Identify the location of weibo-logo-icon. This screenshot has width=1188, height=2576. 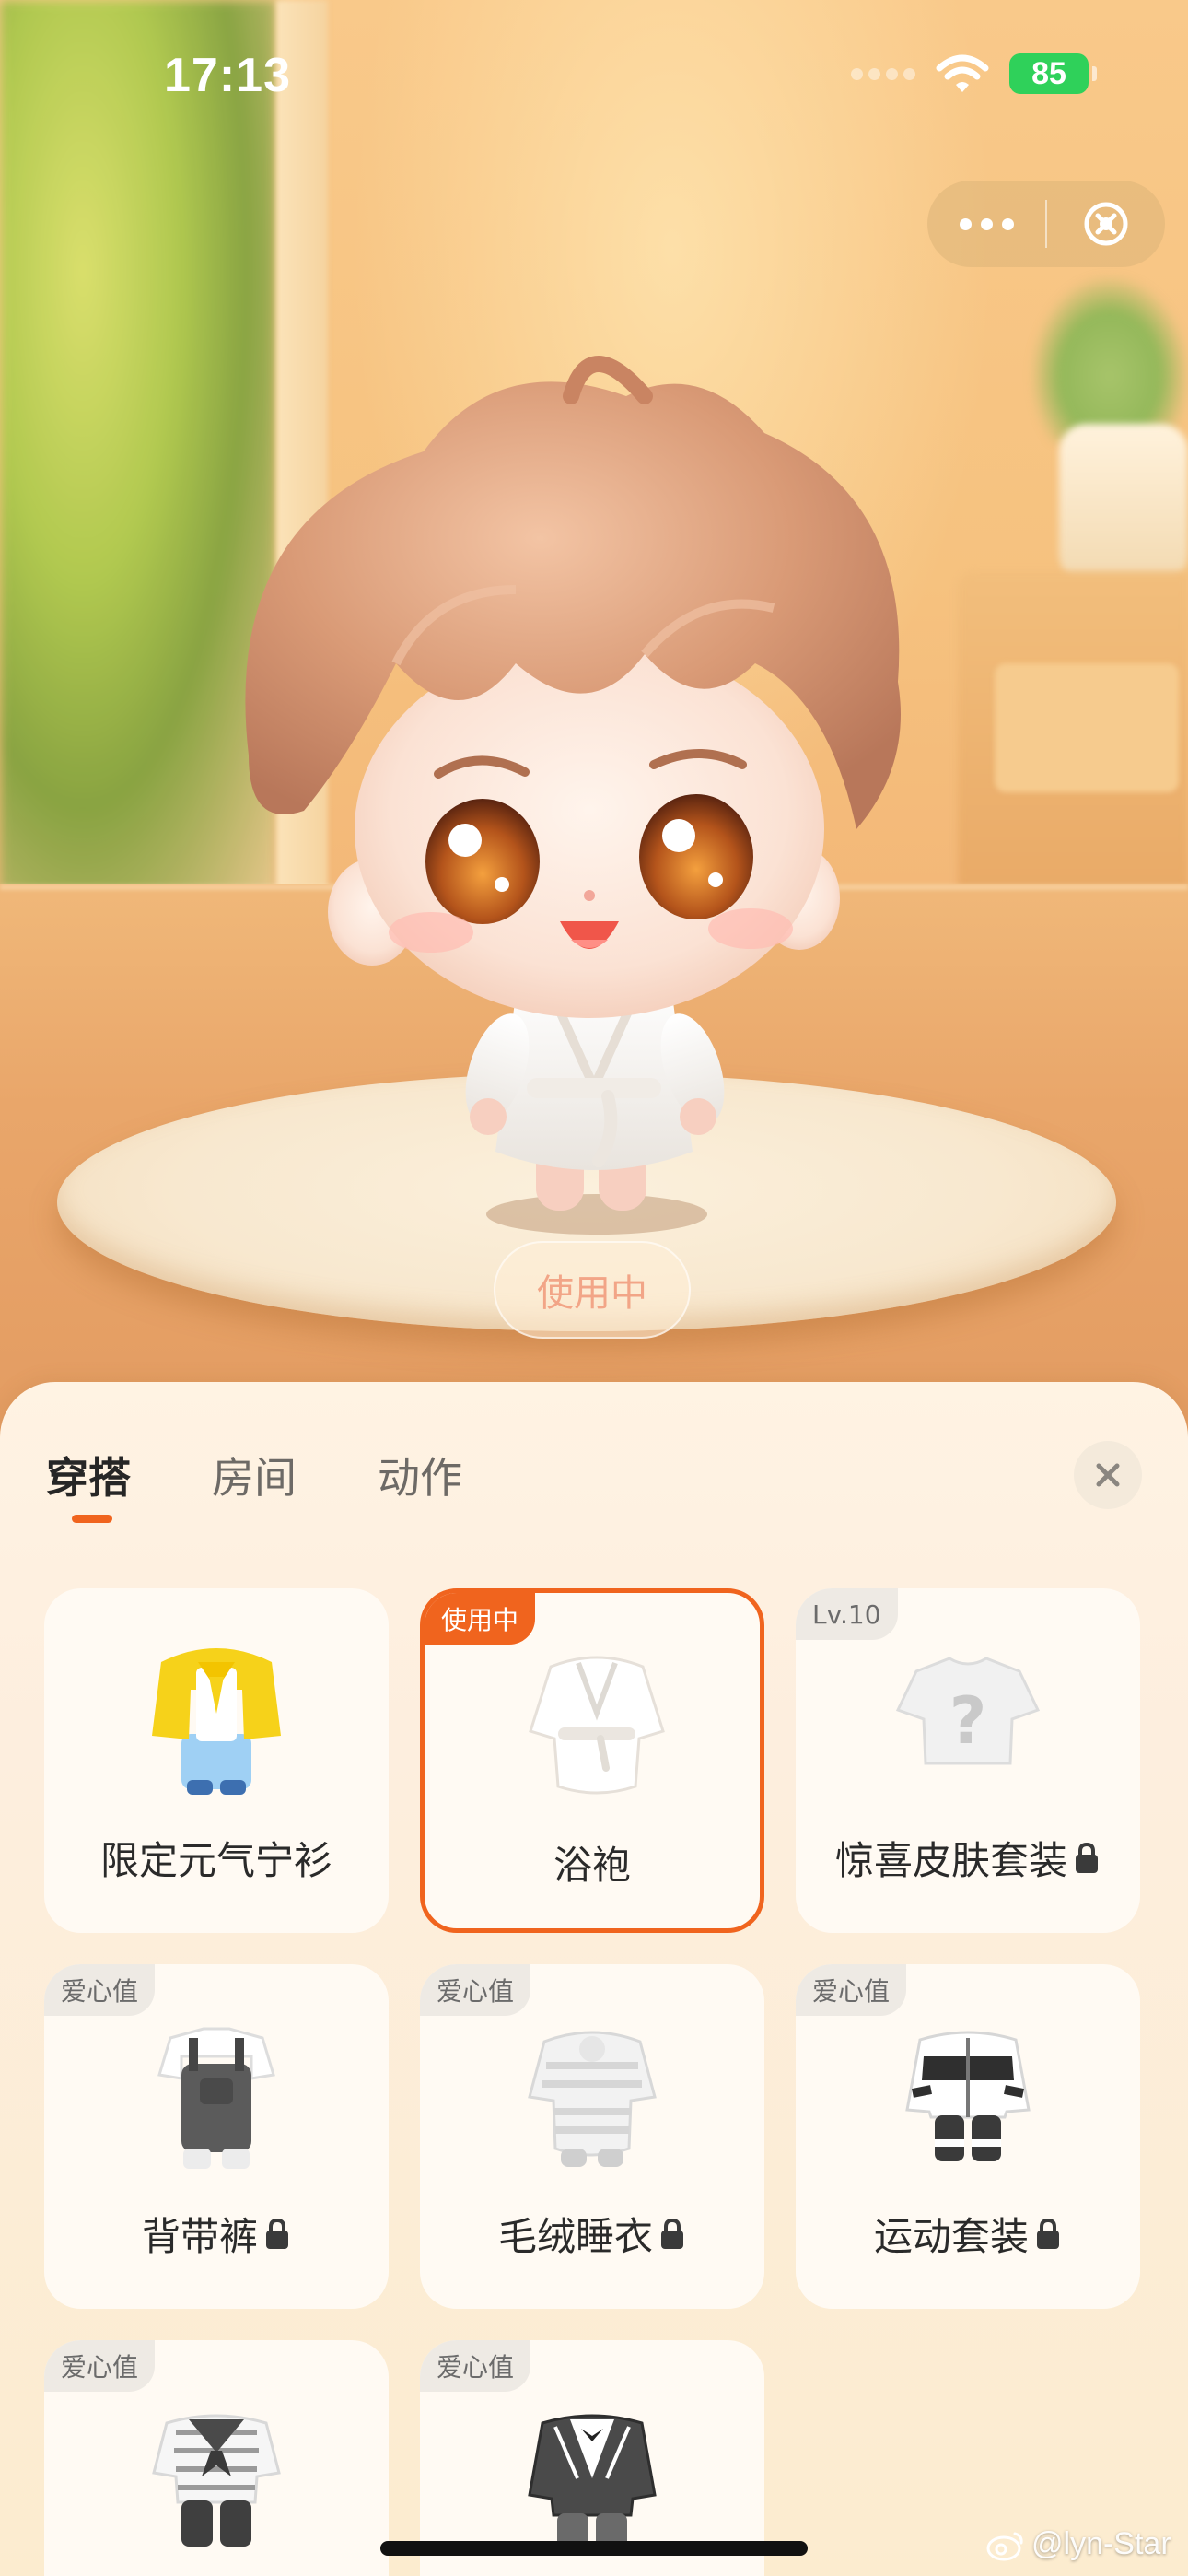
(1004, 2546).